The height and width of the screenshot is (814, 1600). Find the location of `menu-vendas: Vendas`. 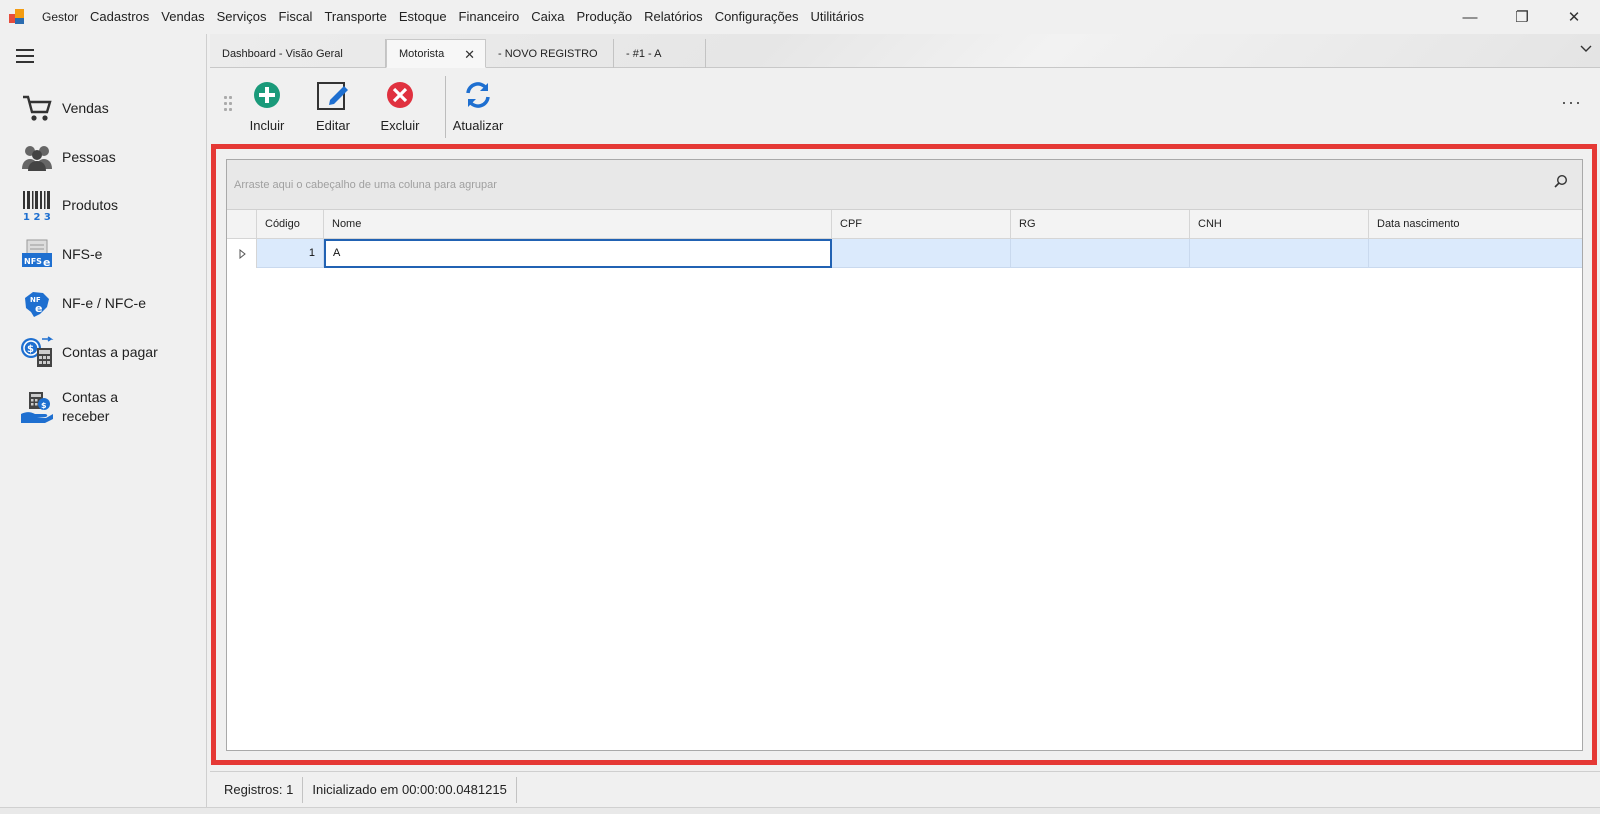

menu-vendas: Vendas is located at coordinates (182, 17).